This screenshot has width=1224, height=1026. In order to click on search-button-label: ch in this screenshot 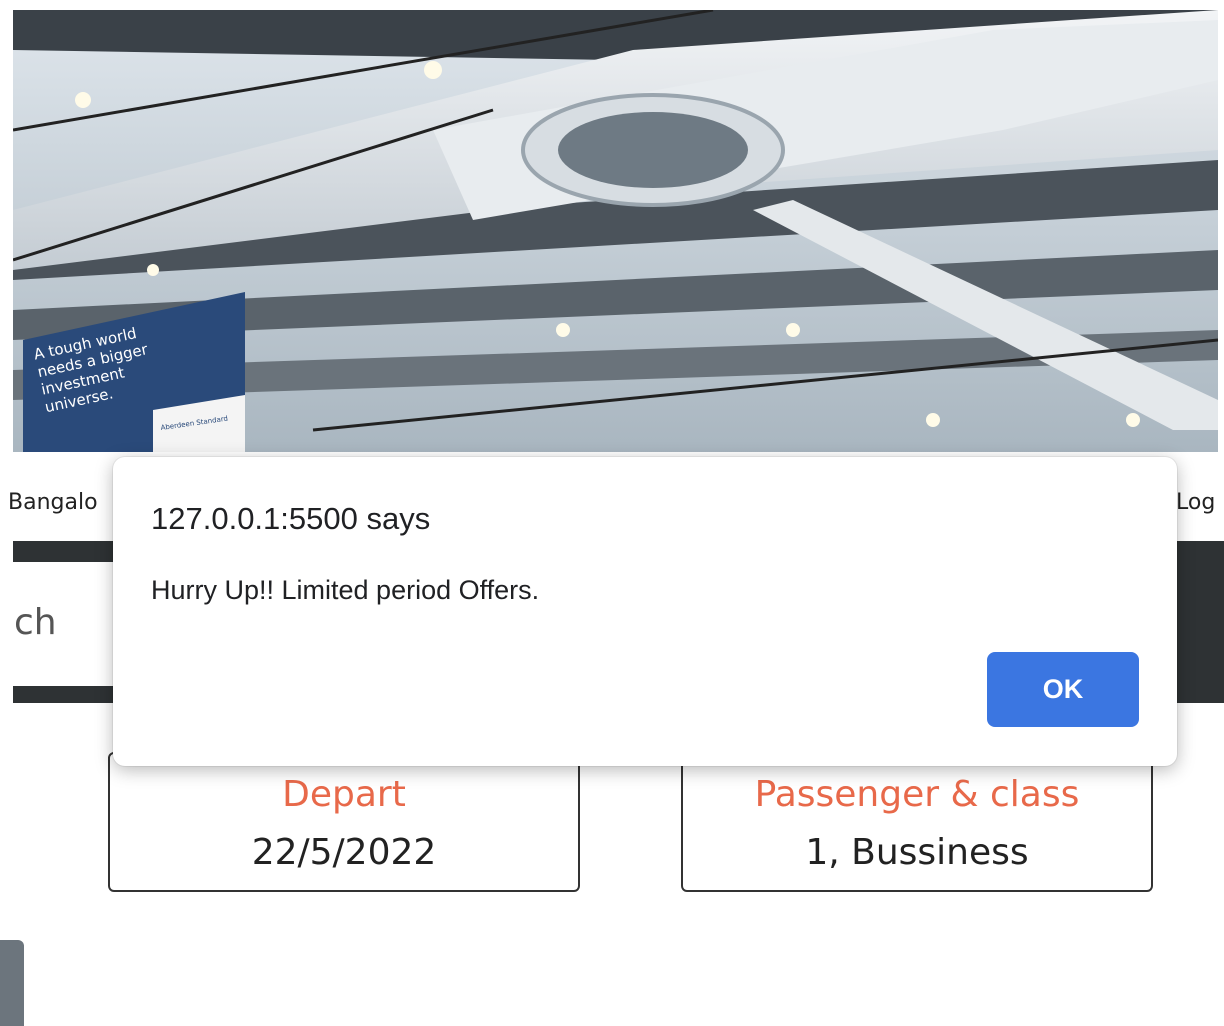, I will do `click(35, 622)`.